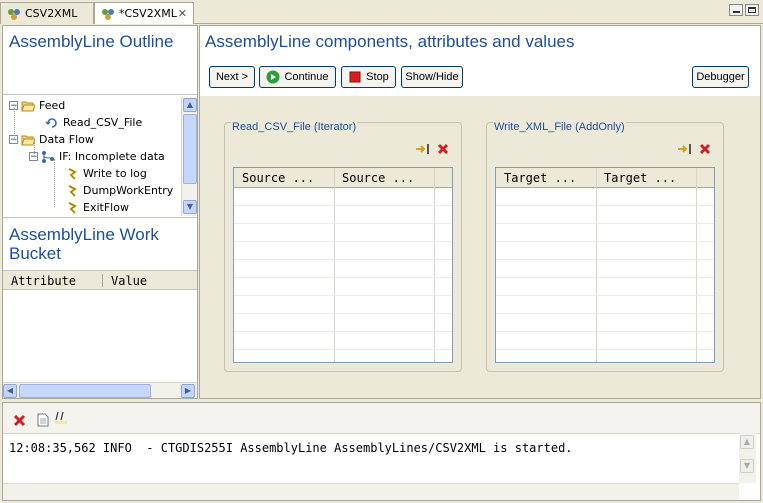  Describe the element at coordinates (381, 12) in the screenshot. I see `editor-tab-bar: CSV2XML *CSV2XML ✕` at that location.